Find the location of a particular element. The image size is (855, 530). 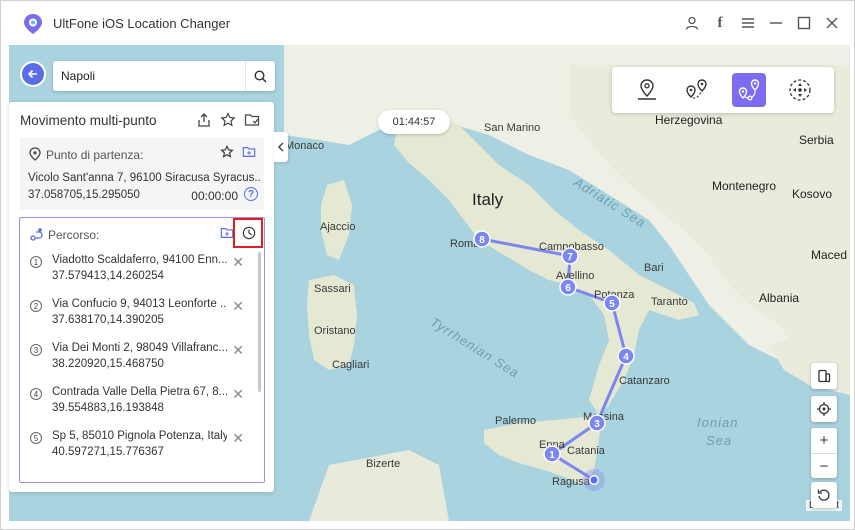

reset-button is located at coordinates (824, 495).